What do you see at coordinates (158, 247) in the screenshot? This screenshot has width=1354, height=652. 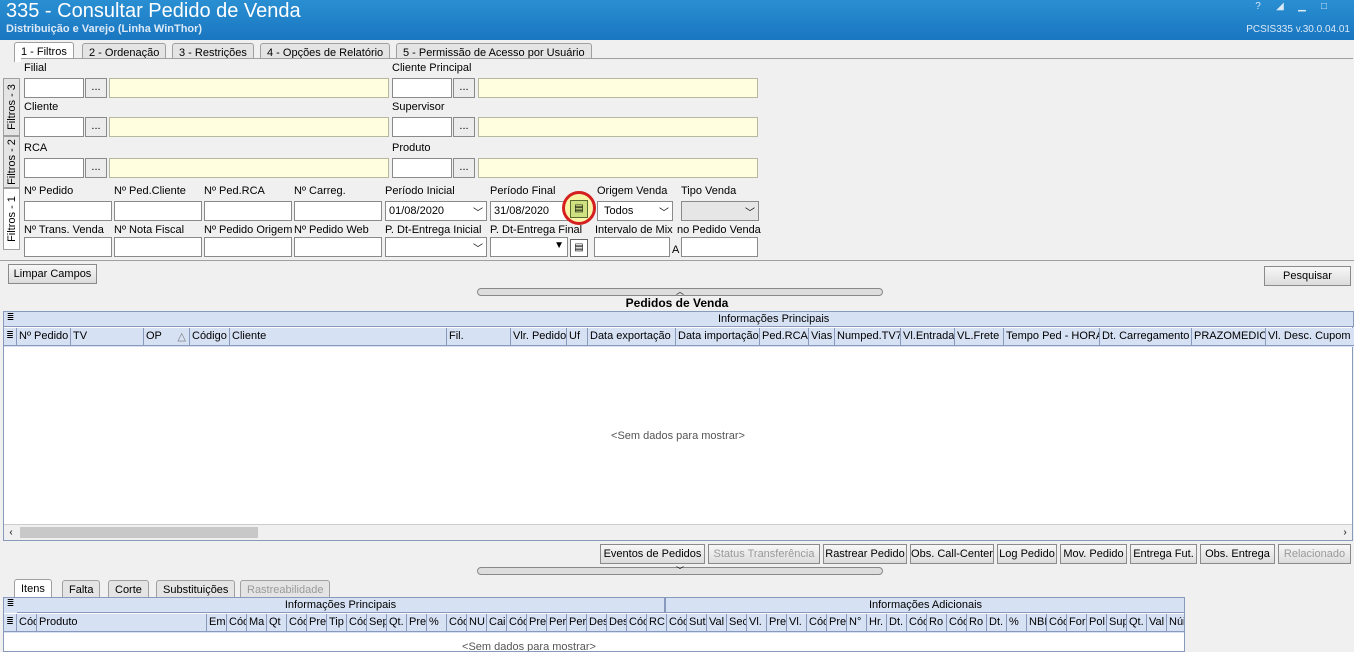 I see `n-nota-fiscal-input` at bounding box center [158, 247].